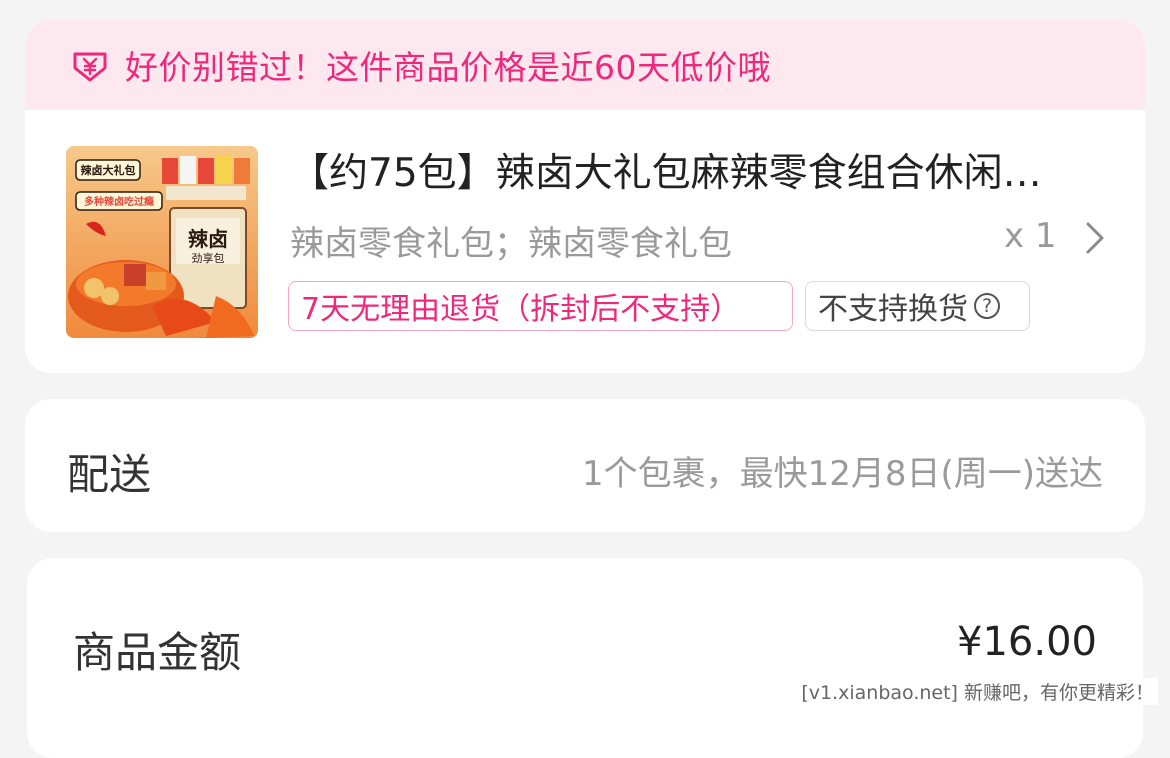 The width and height of the screenshot is (1170, 758). Describe the element at coordinates (119, 201) in the screenshot. I see `image-badge-mid: 多种辣卤吃过瘾` at that location.